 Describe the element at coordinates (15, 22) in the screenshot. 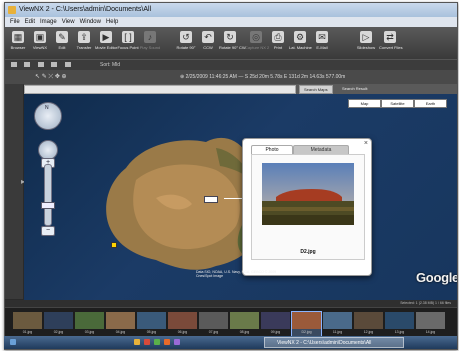

I see `menu-file: File` at that location.